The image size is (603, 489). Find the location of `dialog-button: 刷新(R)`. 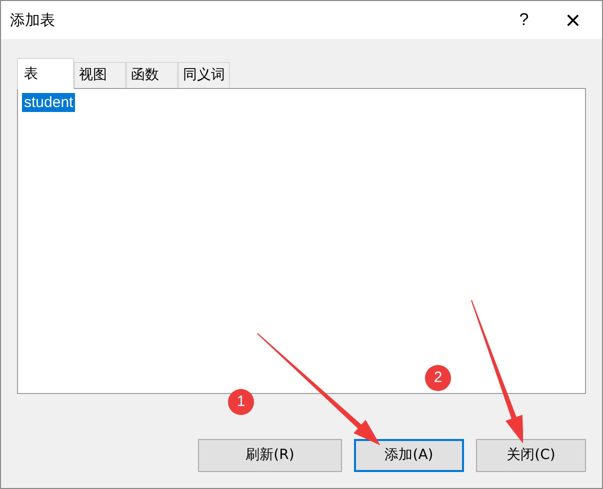

dialog-button: 刷新(R) is located at coordinates (270, 455).